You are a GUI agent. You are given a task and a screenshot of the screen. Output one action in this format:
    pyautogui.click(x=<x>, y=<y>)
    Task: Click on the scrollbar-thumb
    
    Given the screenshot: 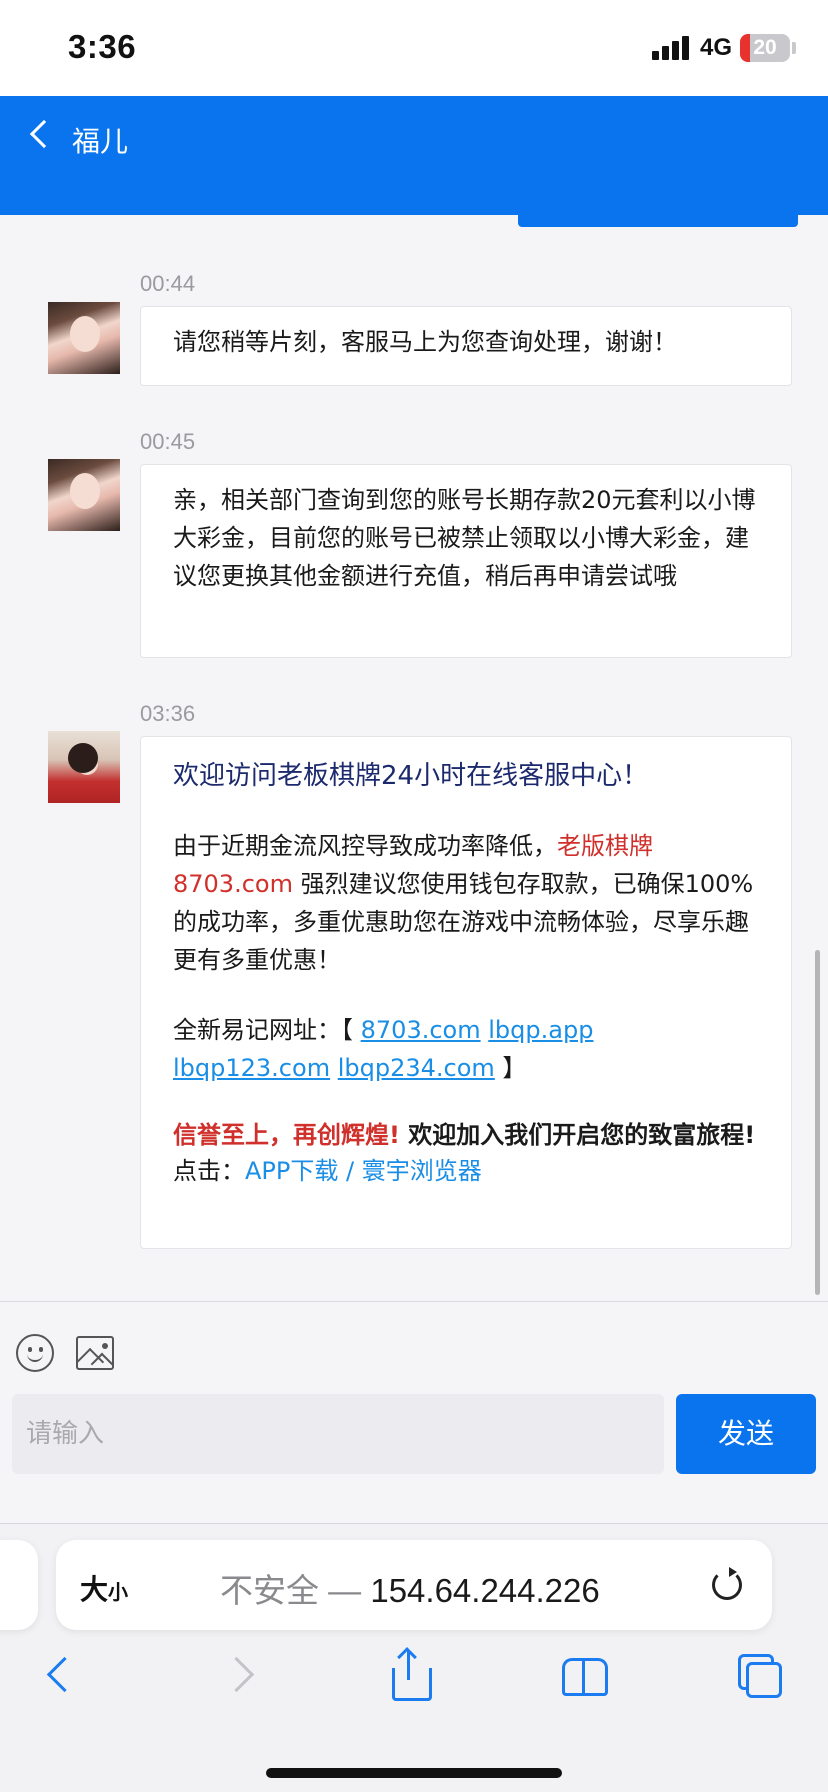 What is the action you would take?
    pyautogui.click(x=817, y=1122)
    